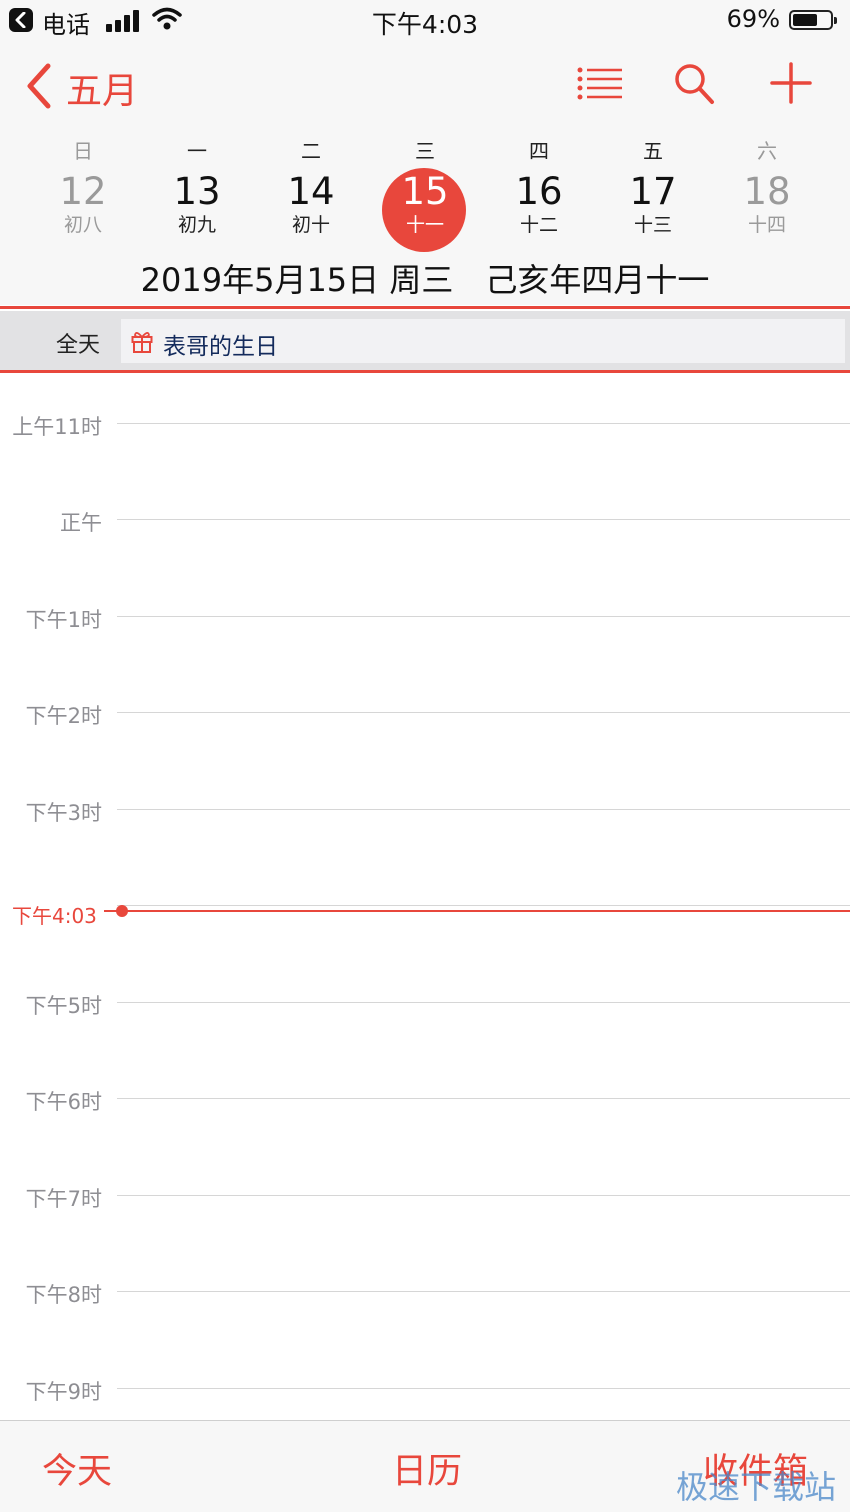  What do you see at coordinates (538, 225) in the screenshot?
I see `day-lunar: 十二` at bounding box center [538, 225].